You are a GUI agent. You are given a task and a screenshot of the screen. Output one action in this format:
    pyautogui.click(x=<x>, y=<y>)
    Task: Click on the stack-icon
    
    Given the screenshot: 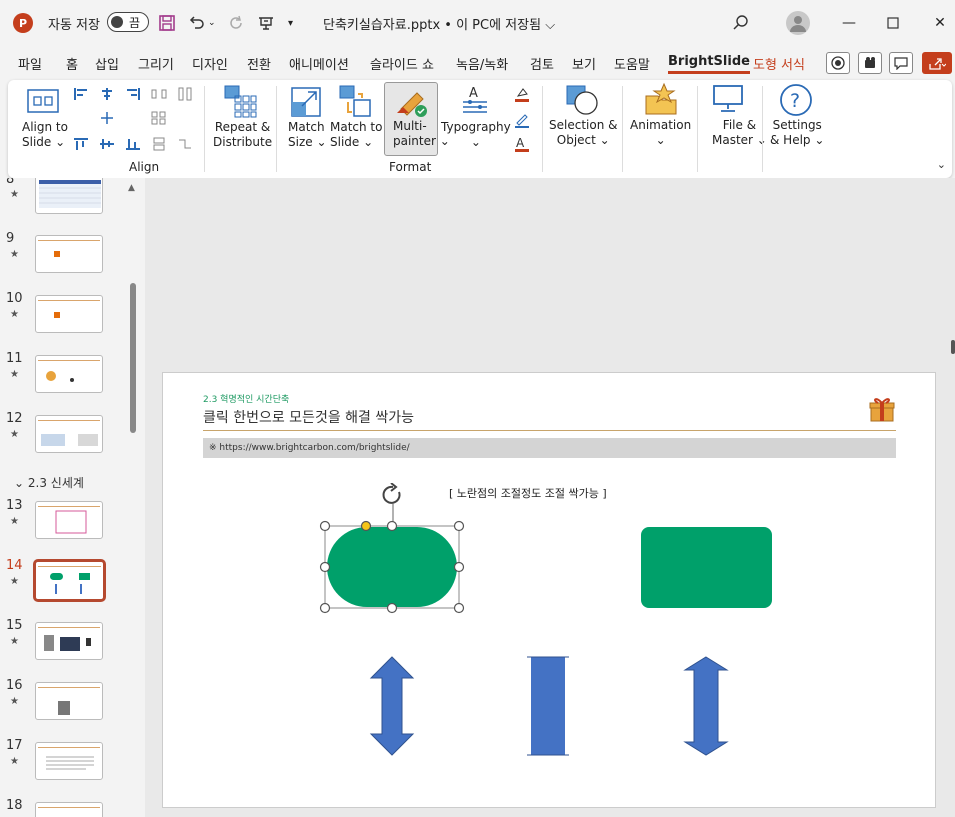 What is the action you would take?
    pyautogui.click(x=159, y=144)
    